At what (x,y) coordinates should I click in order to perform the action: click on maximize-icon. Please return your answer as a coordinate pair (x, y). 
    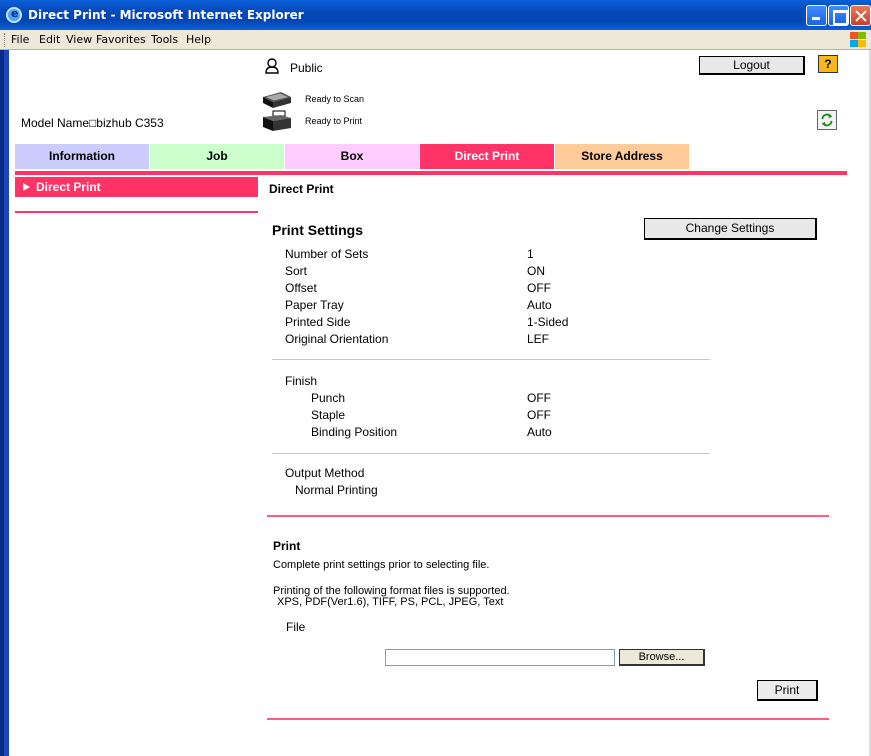
    Looking at the image, I should click on (838, 15).